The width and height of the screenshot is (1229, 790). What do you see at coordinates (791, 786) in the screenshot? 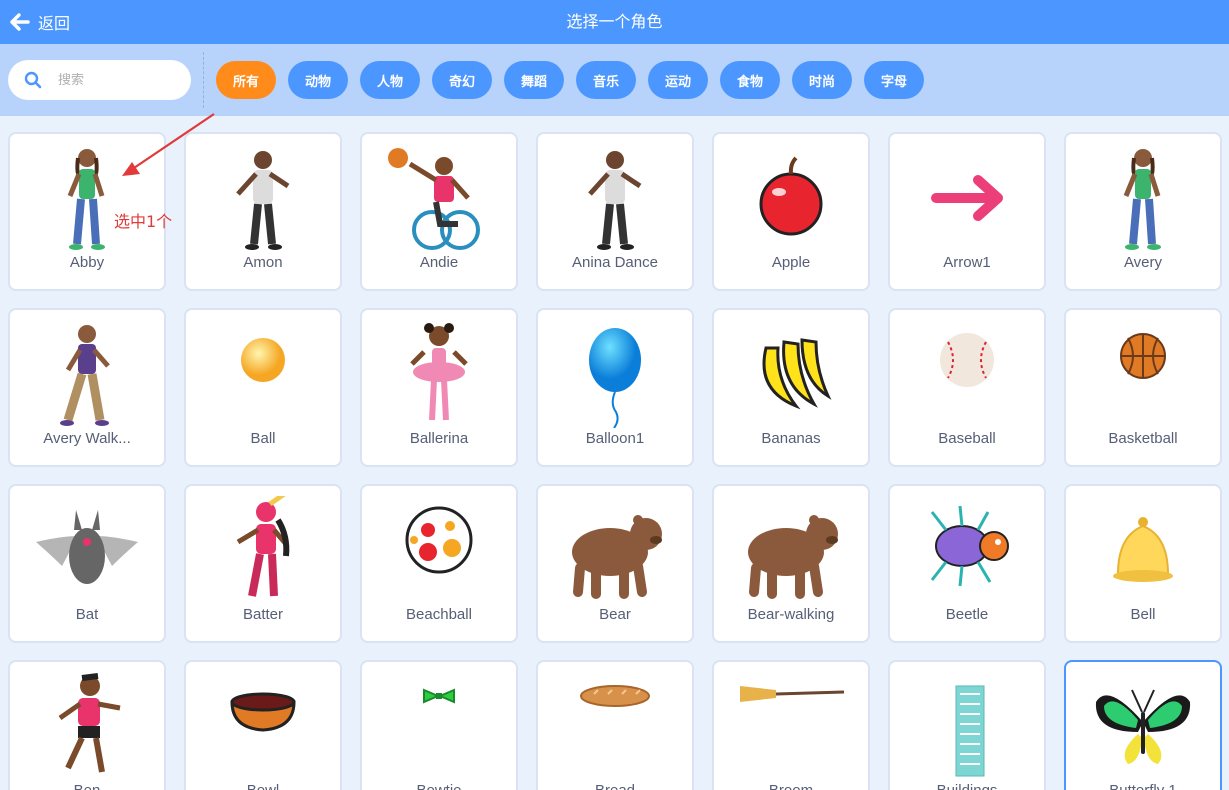
I see `sprite-label: Broom` at bounding box center [791, 786].